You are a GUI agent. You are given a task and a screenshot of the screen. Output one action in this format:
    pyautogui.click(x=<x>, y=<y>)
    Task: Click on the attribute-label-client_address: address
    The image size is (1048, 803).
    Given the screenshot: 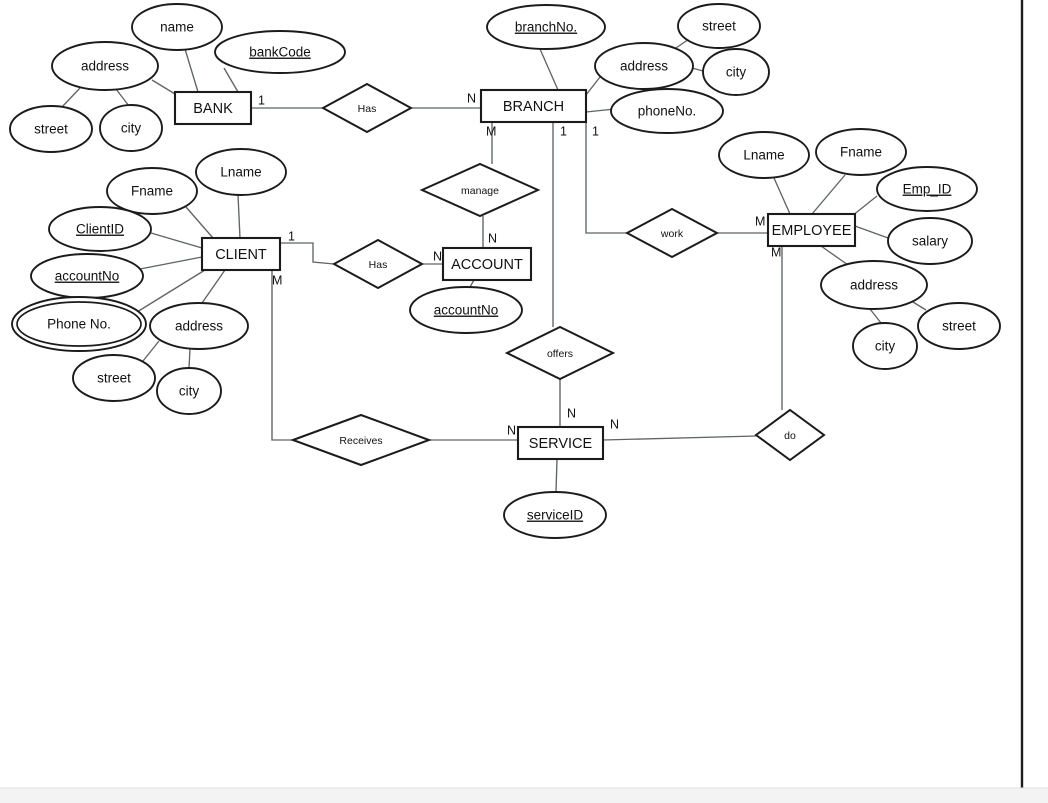 What is the action you would take?
    pyautogui.click(x=199, y=326)
    